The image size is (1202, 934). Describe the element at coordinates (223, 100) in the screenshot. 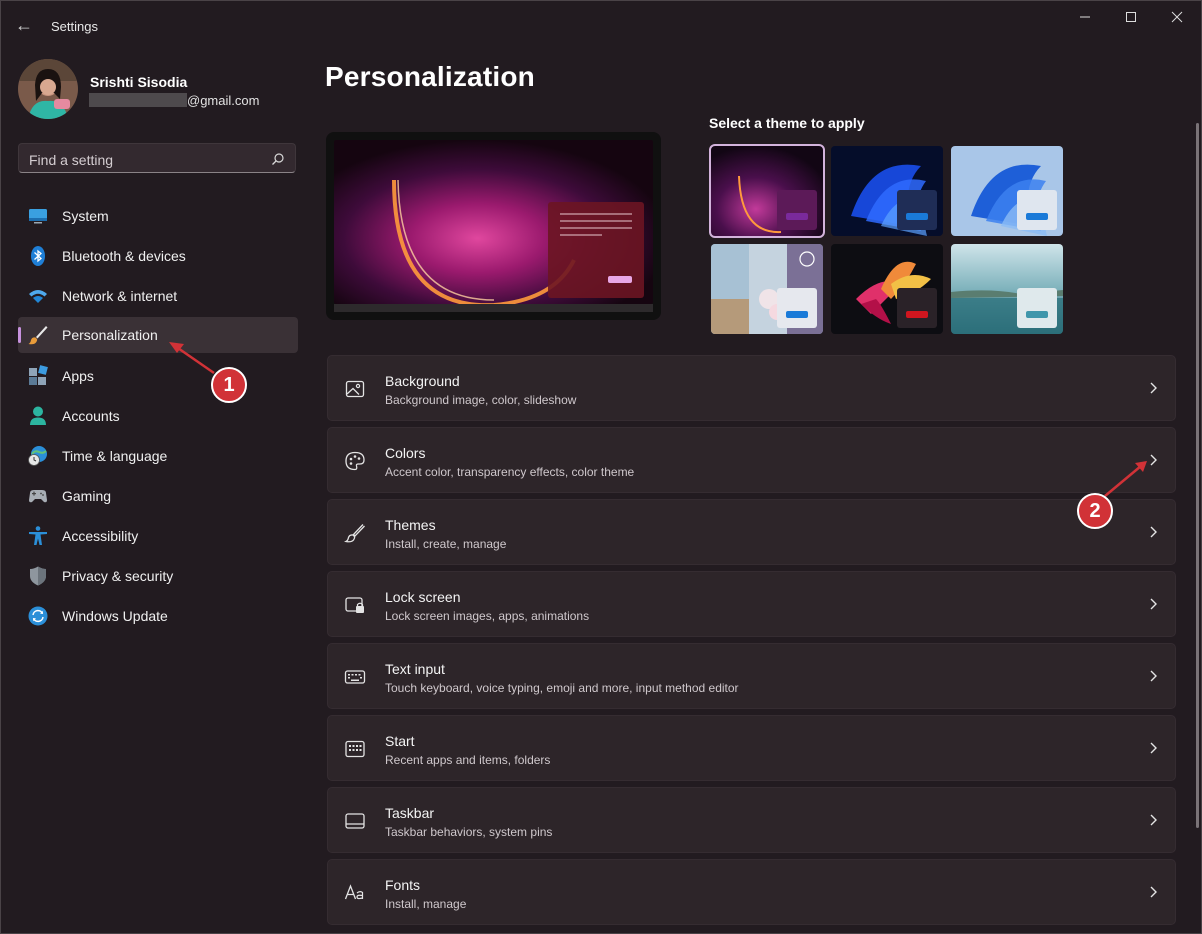

I see `user-email: @gmail.com` at that location.